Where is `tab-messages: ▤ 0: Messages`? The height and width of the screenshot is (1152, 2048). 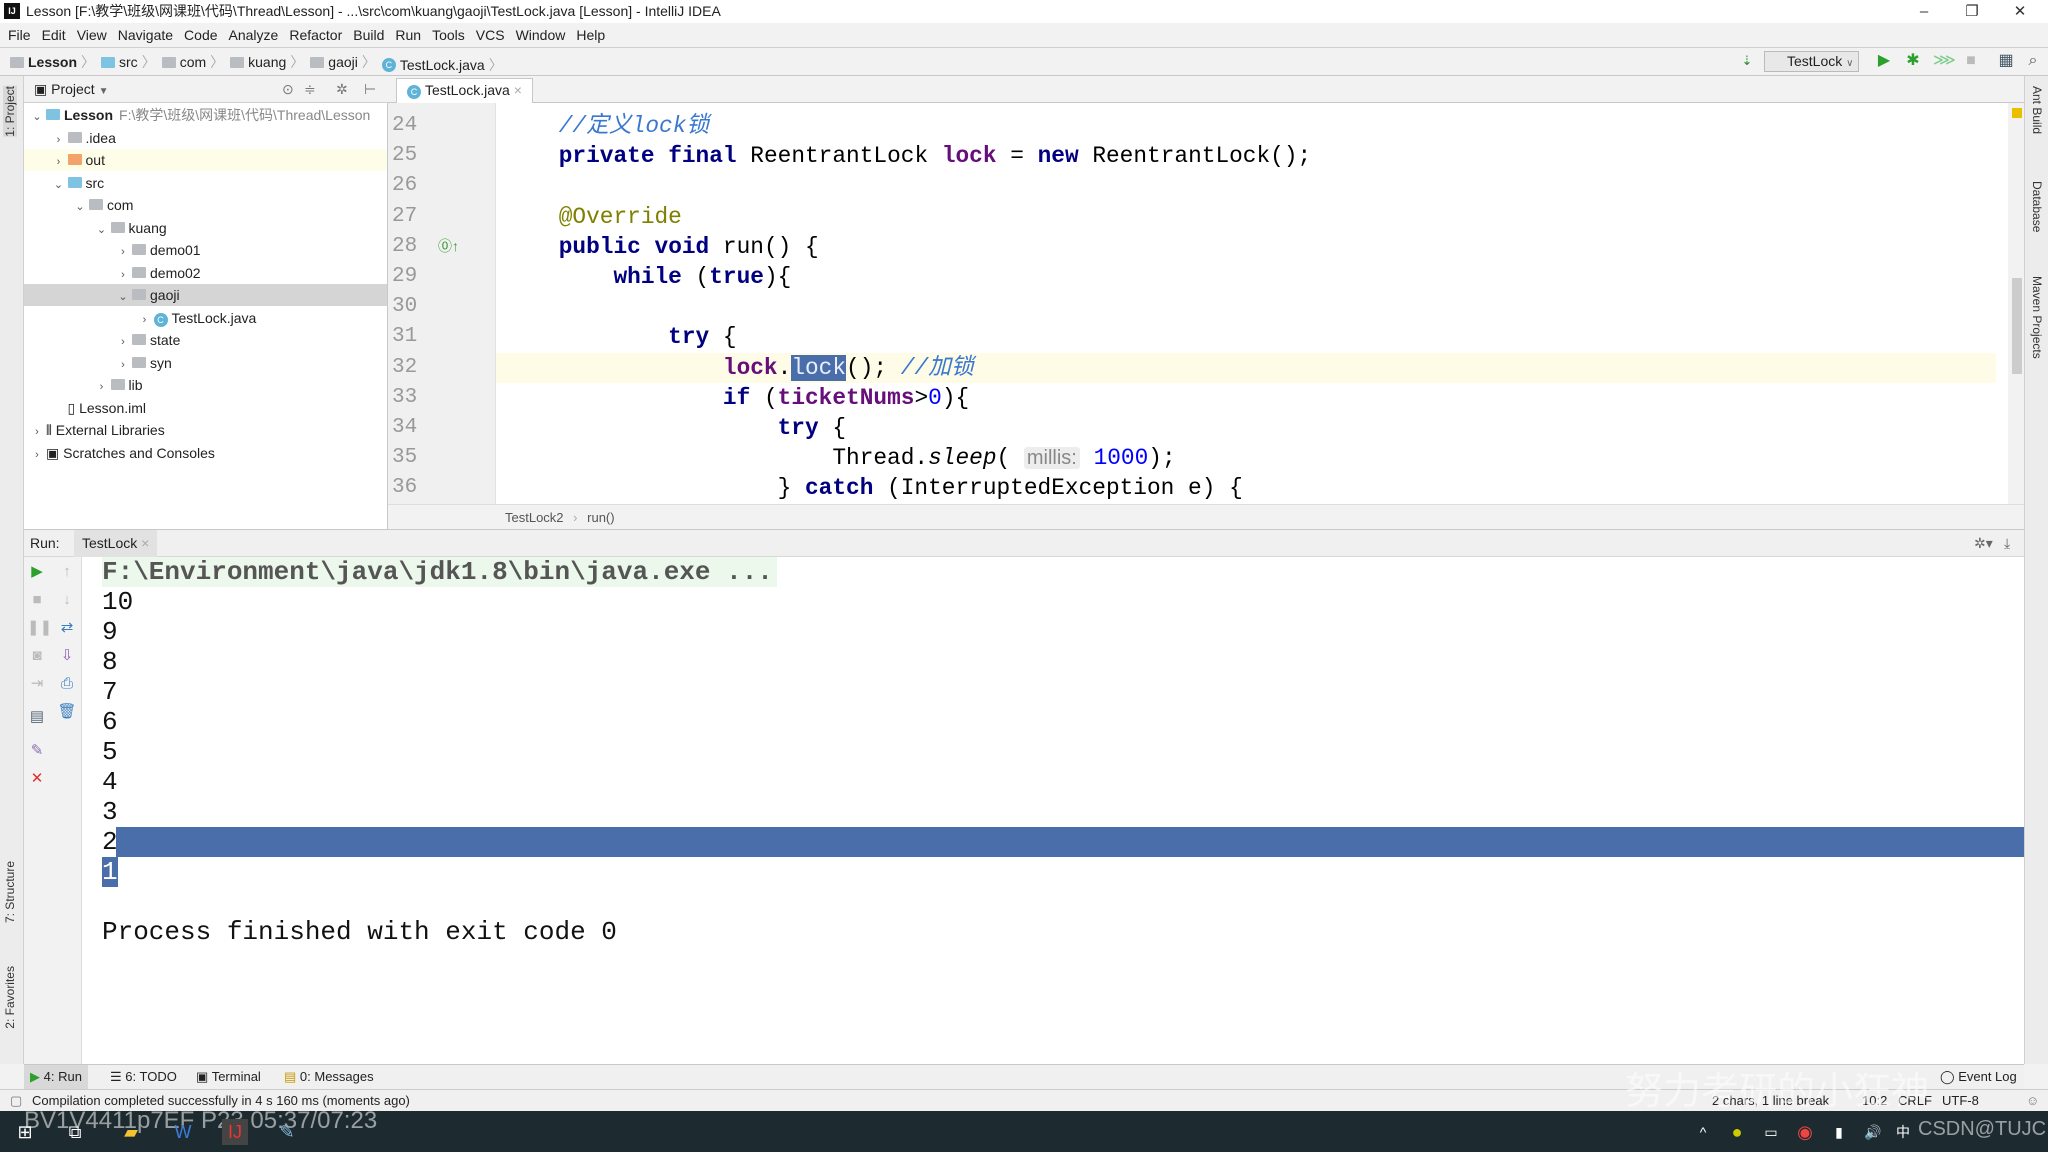
tab-messages: ▤ 0: Messages is located at coordinates (329, 1077).